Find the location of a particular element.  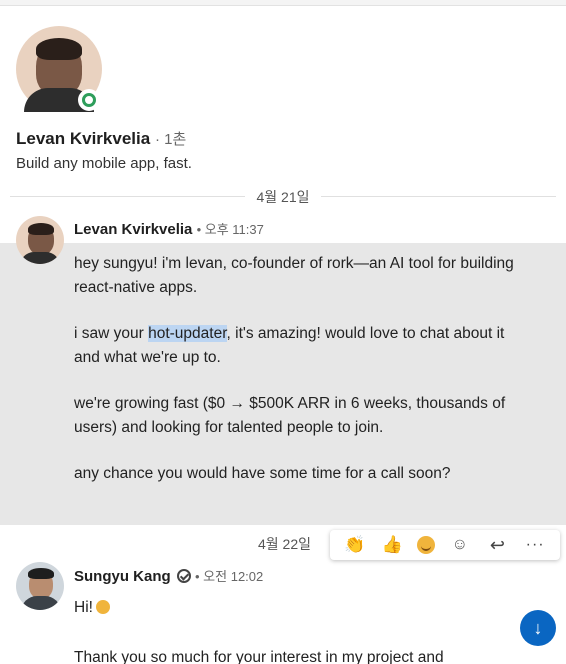

more-icon: ··· is located at coordinates (535, 545).